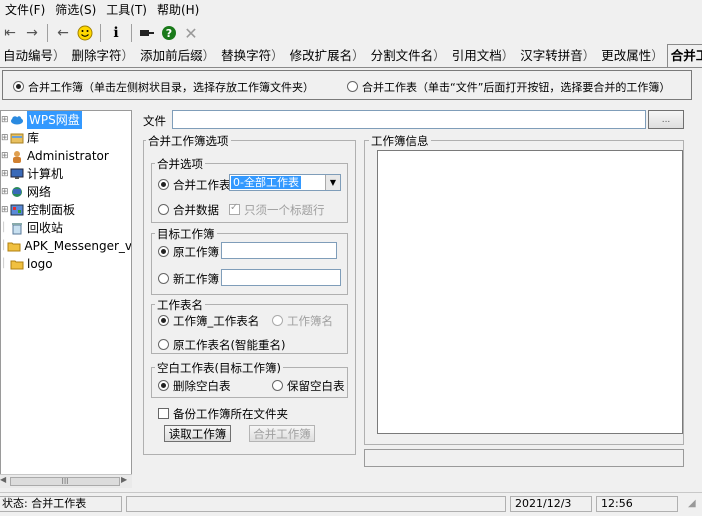  What do you see at coordinates (65, 481) in the screenshot?
I see `tree-scroll-thumb: III` at bounding box center [65, 481].